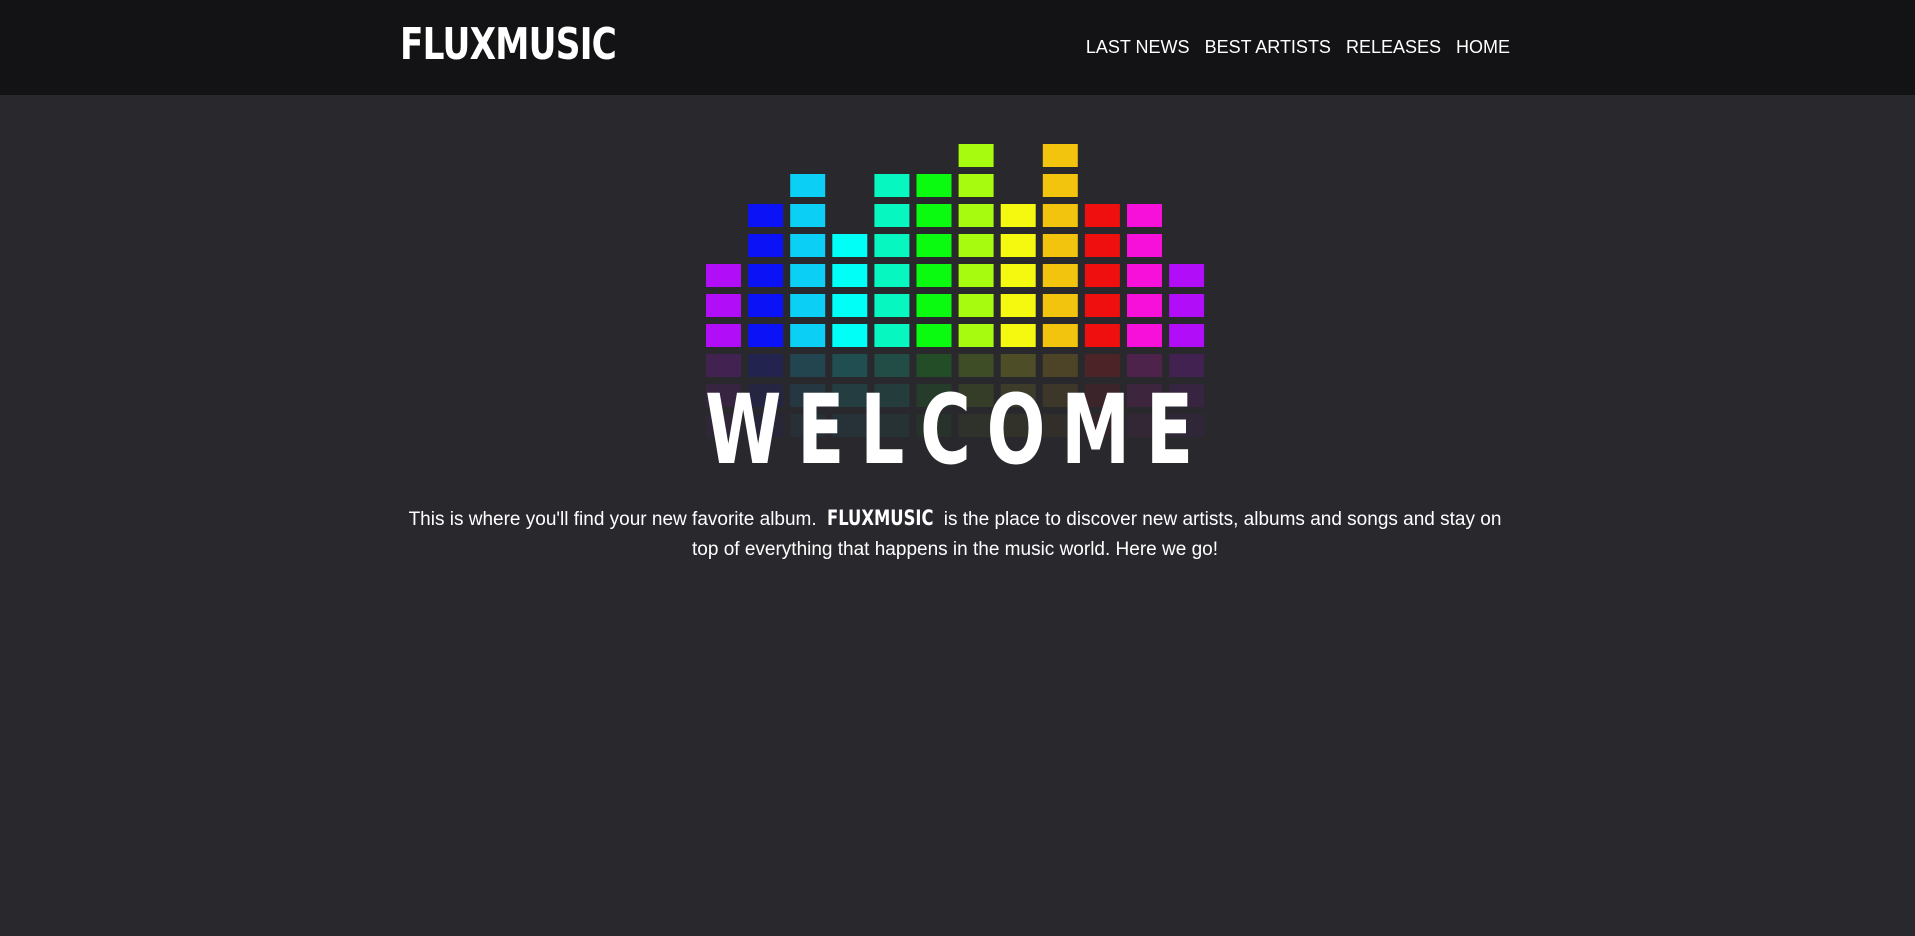  Describe the element at coordinates (1393, 47) in the screenshot. I see `nav-link-releases: RELEASES` at that location.